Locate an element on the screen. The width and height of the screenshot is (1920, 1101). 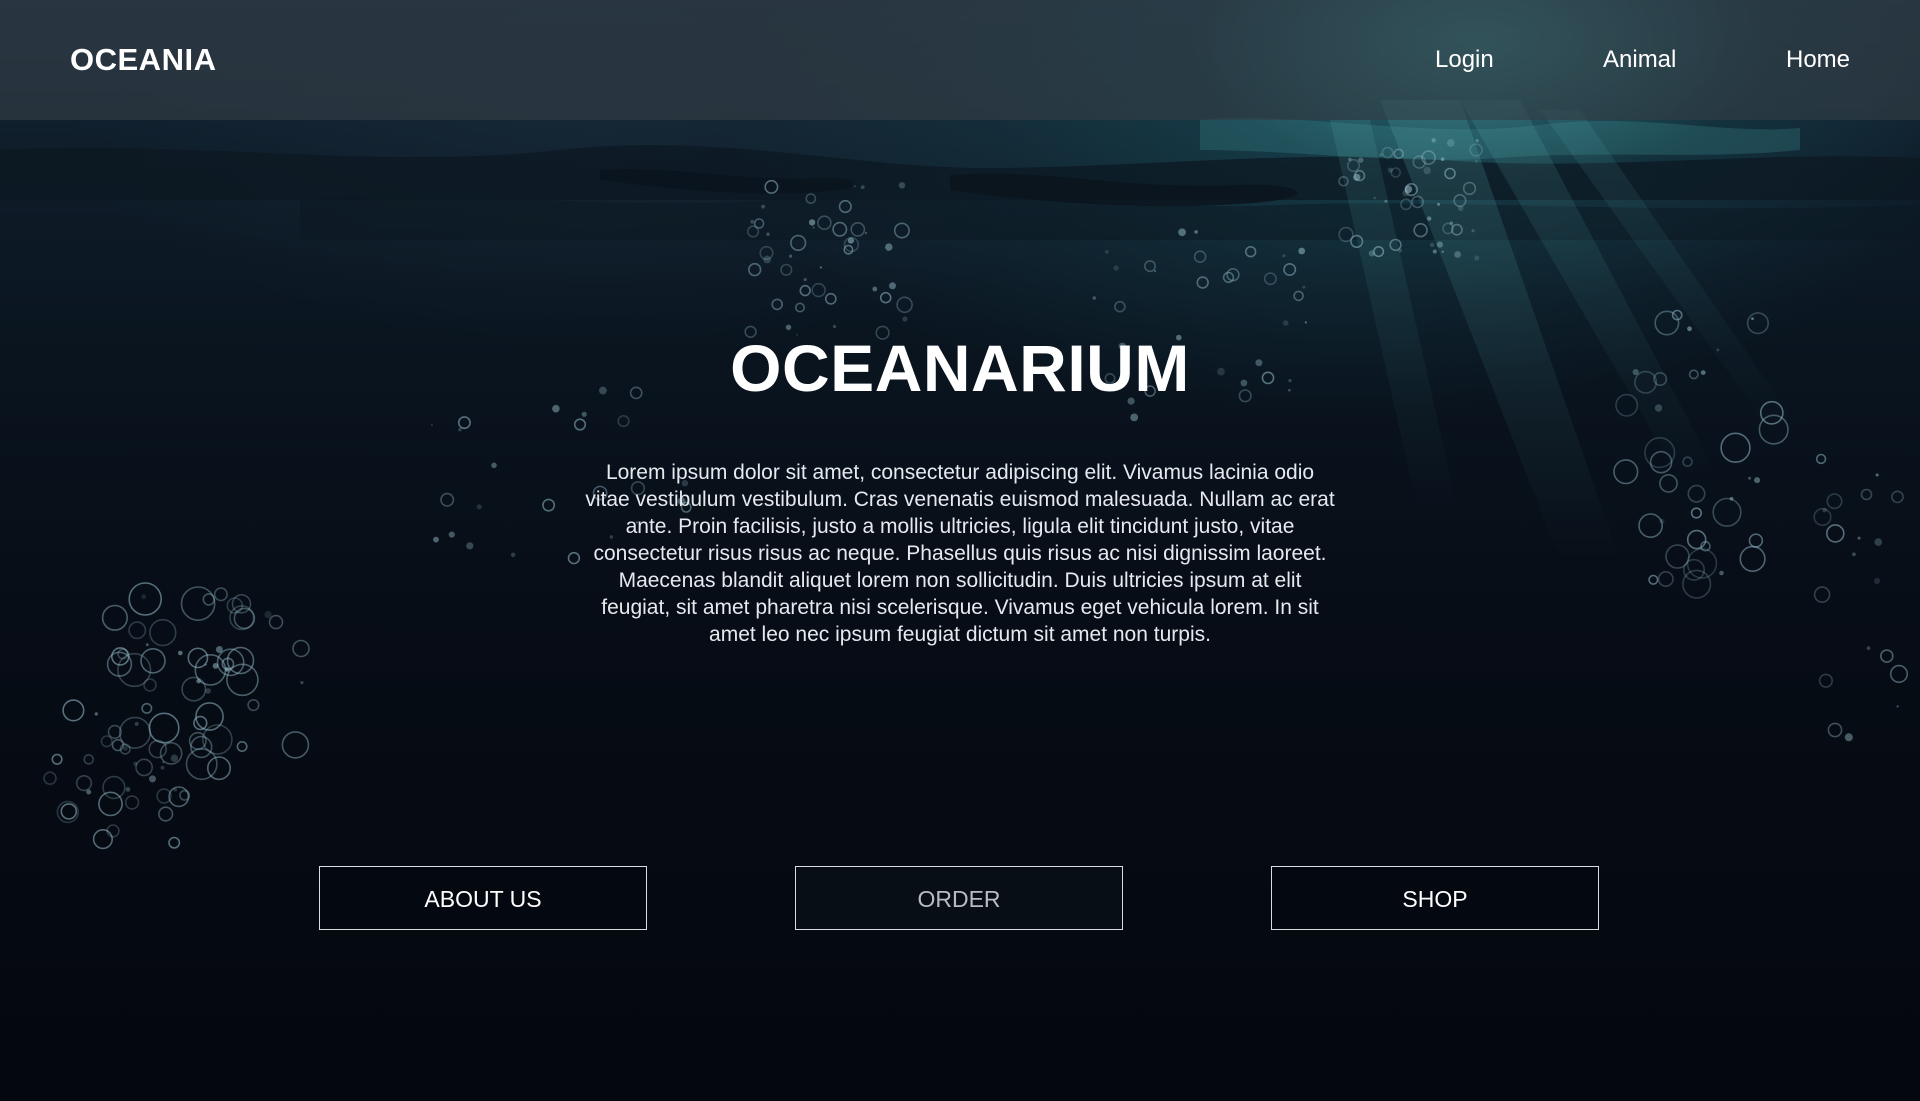
nav-link-login: Login is located at coordinates (1464, 60).